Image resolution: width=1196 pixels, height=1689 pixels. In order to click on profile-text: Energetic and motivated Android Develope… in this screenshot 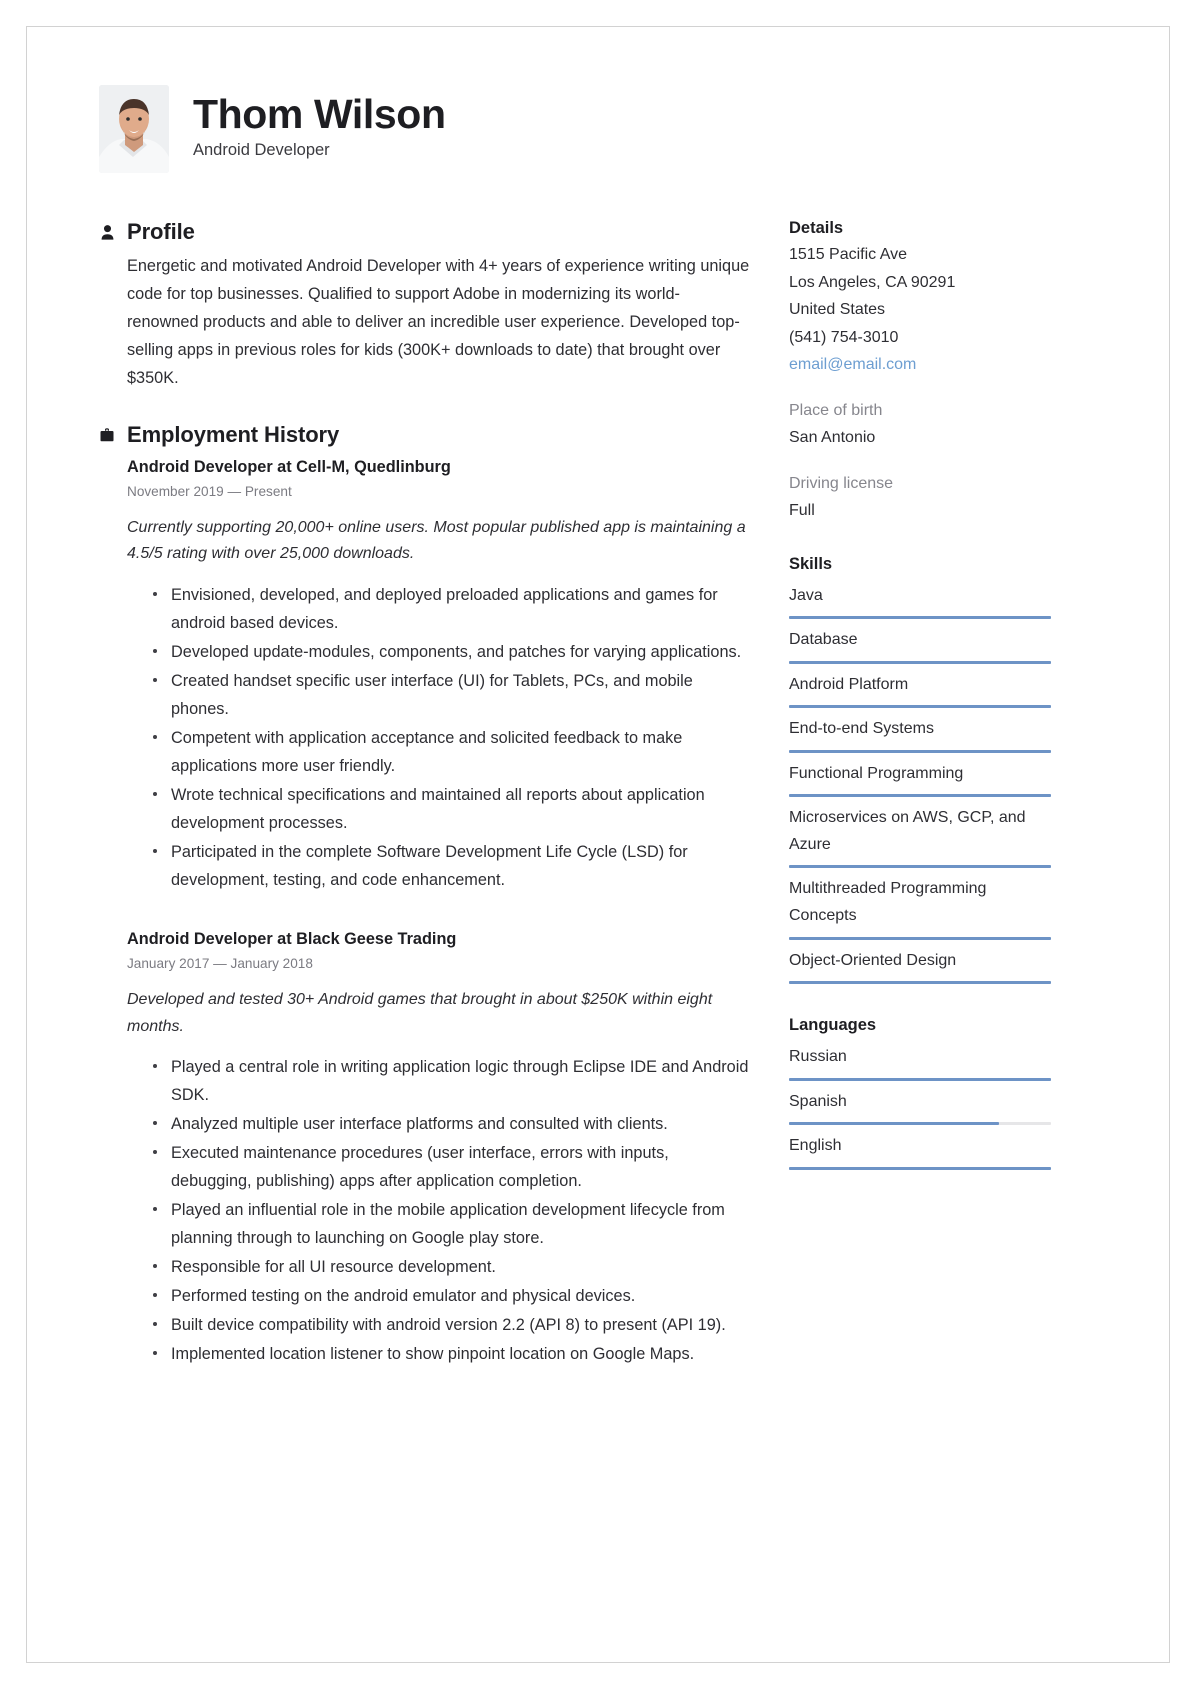, I will do `click(438, 322)`.